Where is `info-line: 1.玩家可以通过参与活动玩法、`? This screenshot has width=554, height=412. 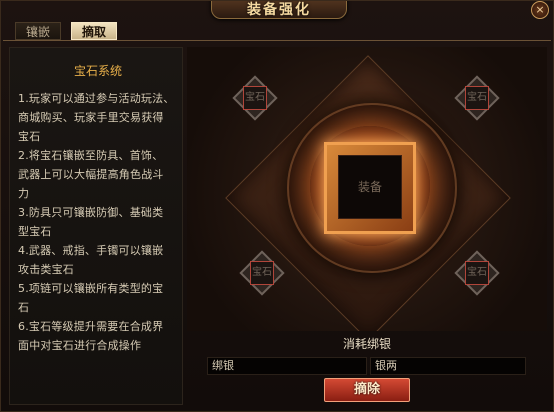
info-line: 1.玩家可以通过参与活动玩法、 is located at coordinates (96, 98).